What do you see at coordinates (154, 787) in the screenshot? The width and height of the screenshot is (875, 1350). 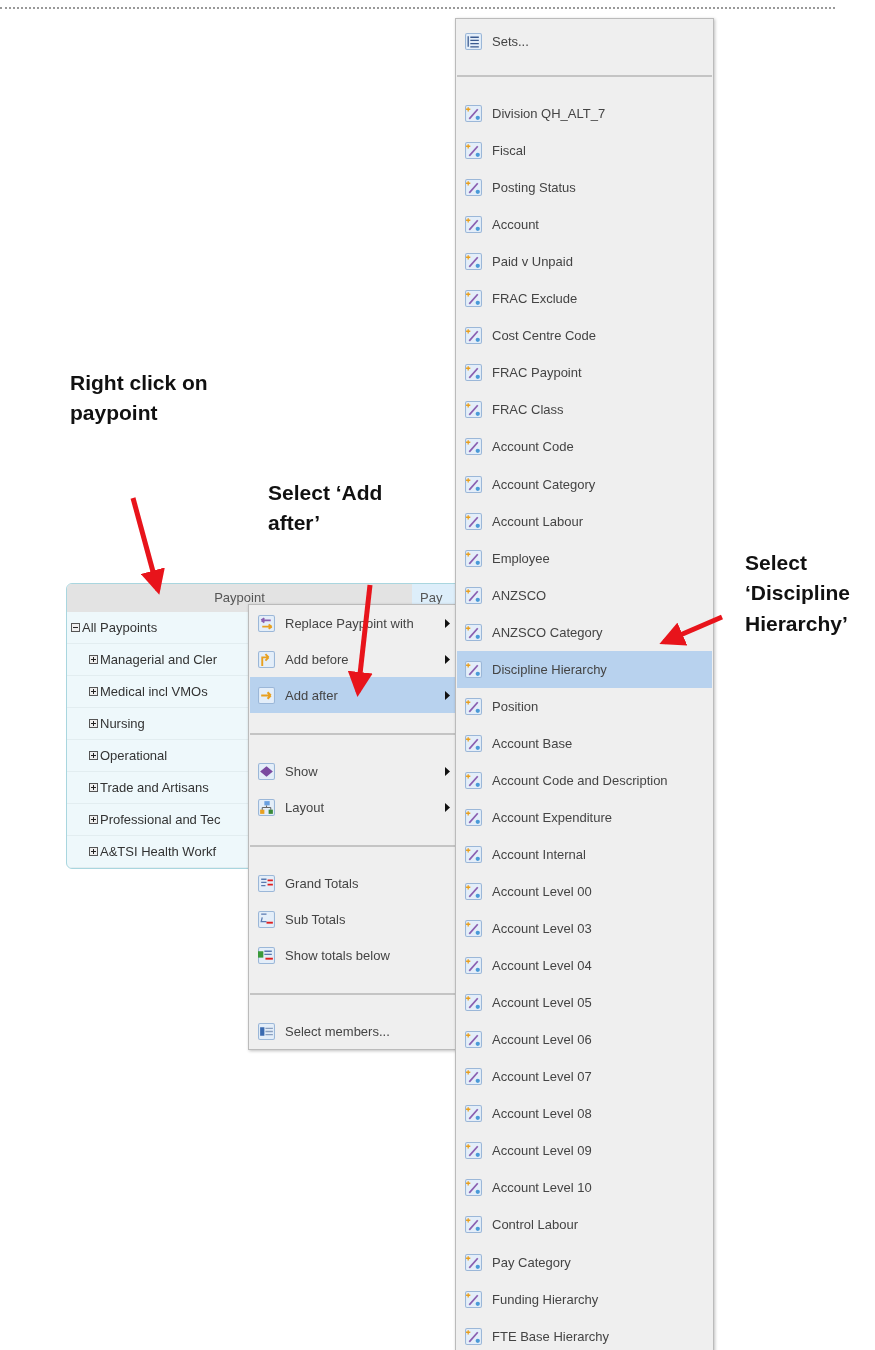 I see `row-label: Trade and Artisans` at bounding box center [154, 787].